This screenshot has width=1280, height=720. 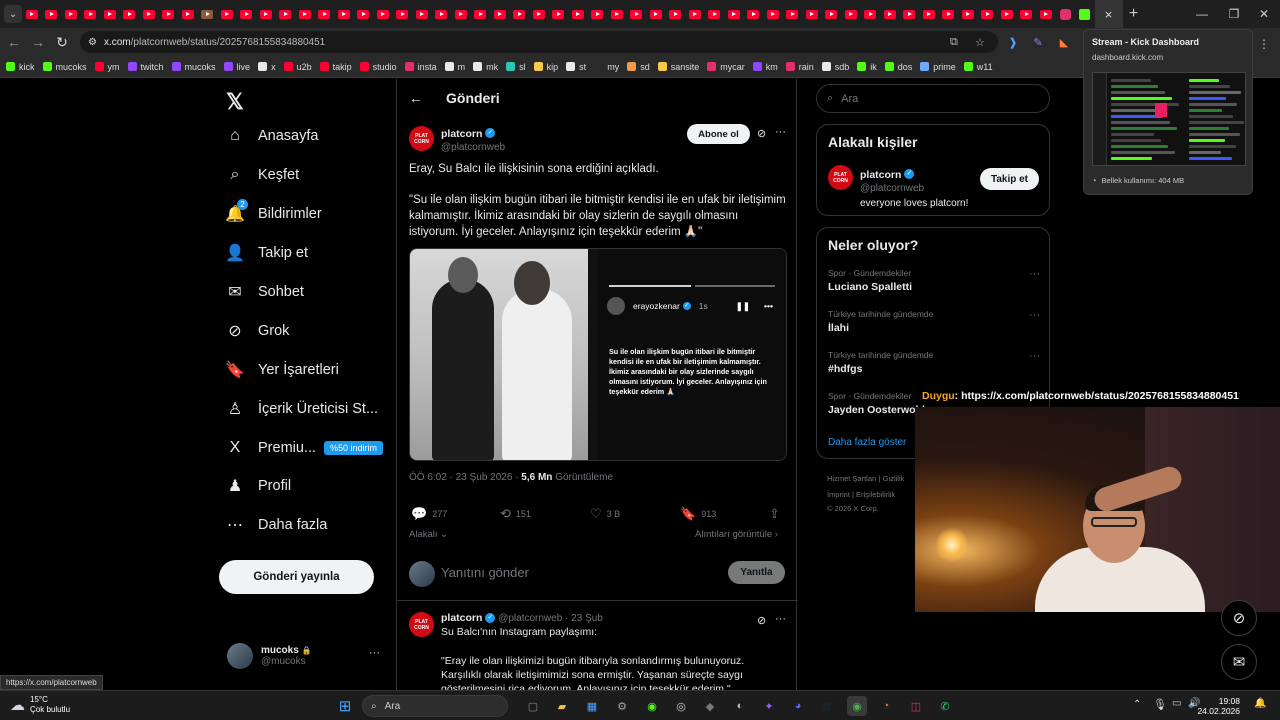 What do you see at coordinates (305, 448) in the screenshot?
I see `nav-item-premiu-: X Premiu... %50 indirim` at bounding box center [305, 448].